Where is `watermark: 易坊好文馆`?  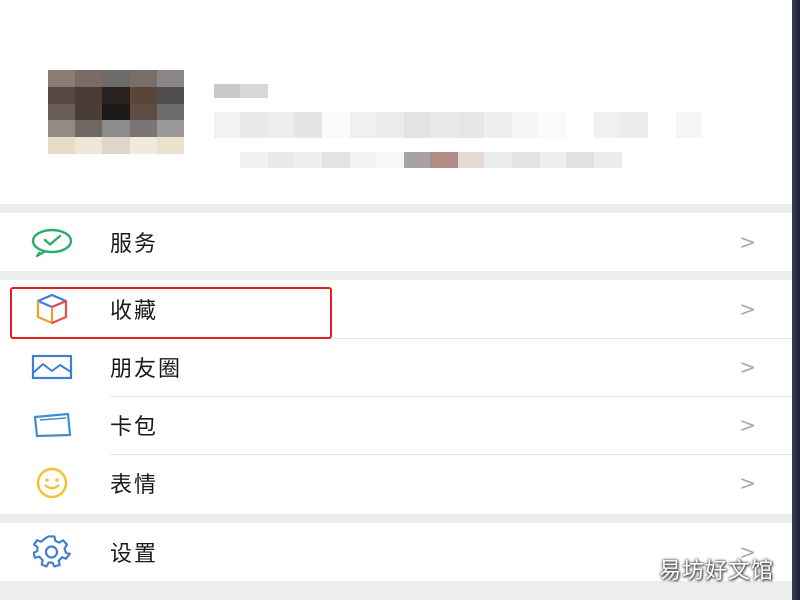 watermark: 易坊好文馆 is located at coordinates (716, 571).